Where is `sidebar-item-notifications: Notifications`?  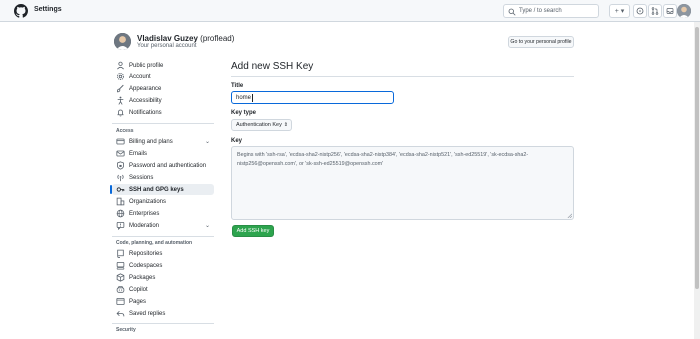
sidebar-item-notifications: Notifications is located at coordinates (163, 112).